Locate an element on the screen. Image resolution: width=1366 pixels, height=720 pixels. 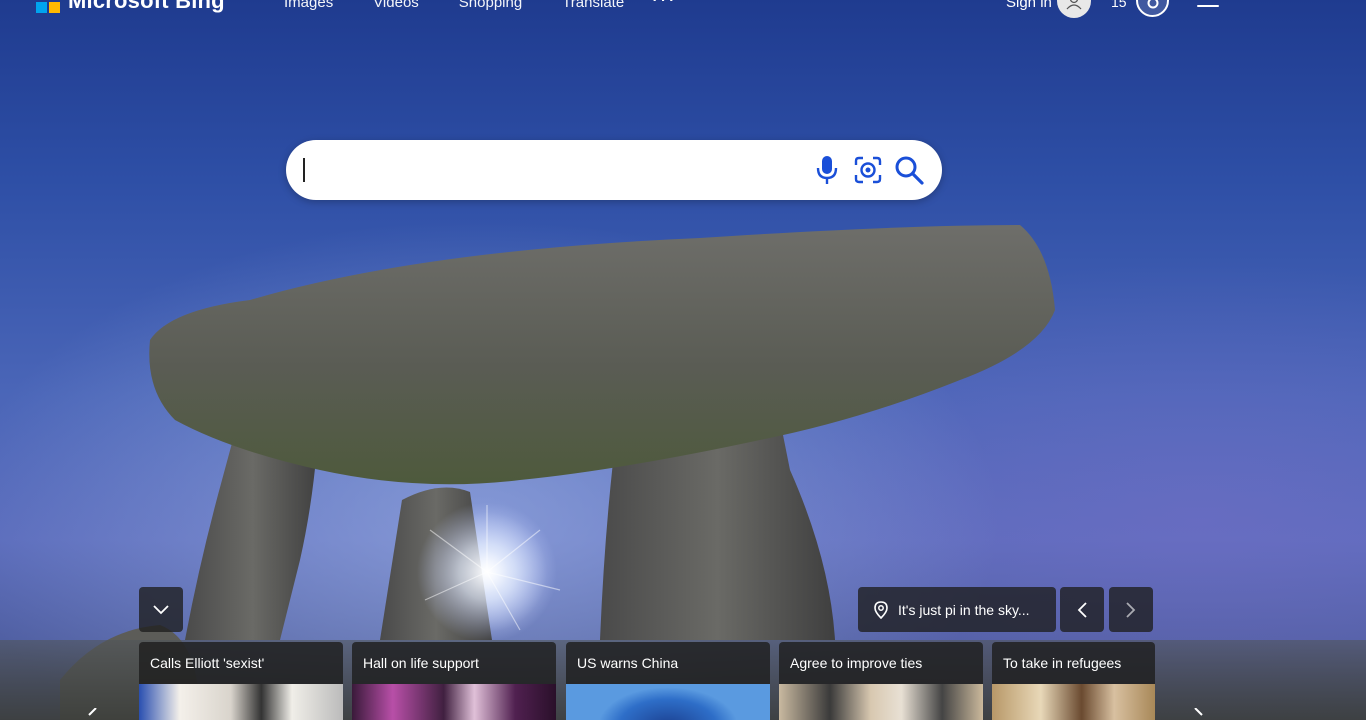
next-image-button is located at coordinates (1131, 609).